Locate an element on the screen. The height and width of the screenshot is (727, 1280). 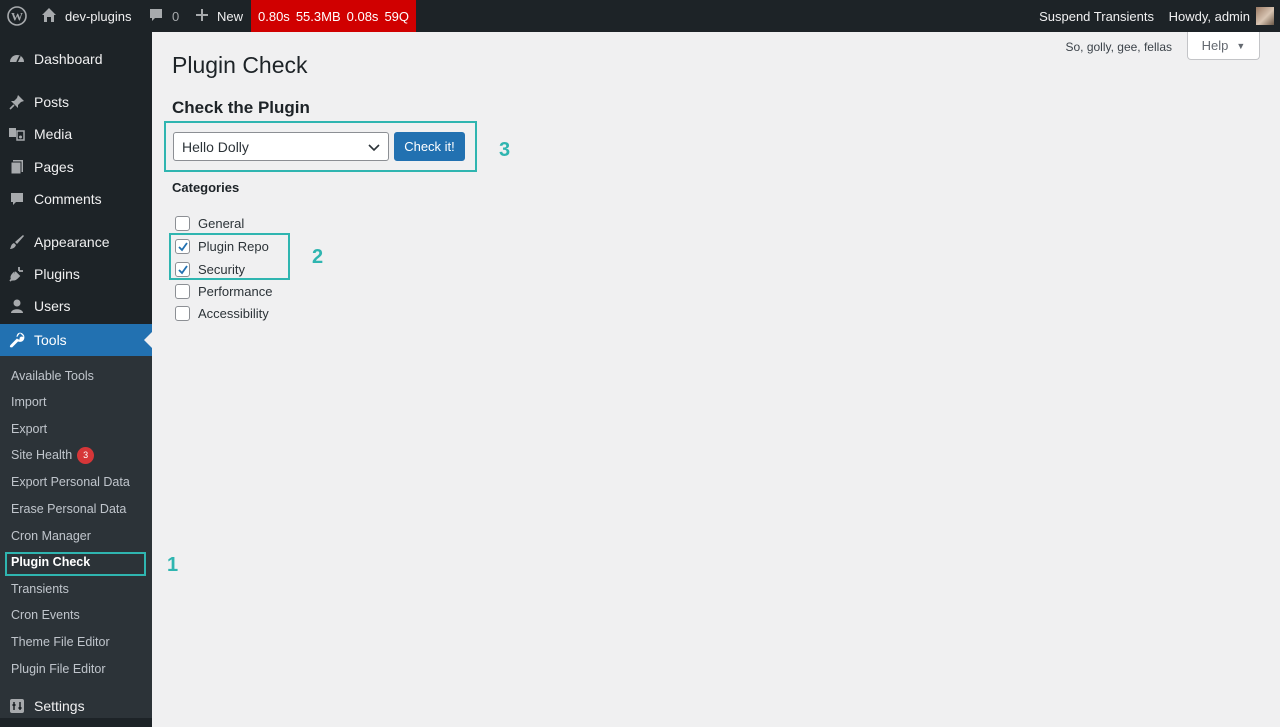
highlight-plugin-check-menu is located at coordinates (75, 564).